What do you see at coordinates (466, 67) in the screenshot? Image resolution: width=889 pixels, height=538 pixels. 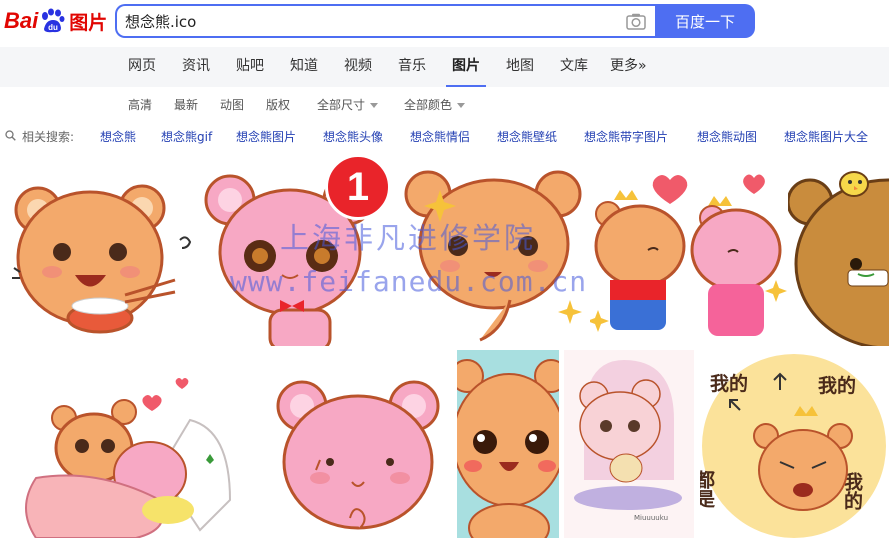 I see `nav-item-images: 图片` at bounding box center [466, 67].